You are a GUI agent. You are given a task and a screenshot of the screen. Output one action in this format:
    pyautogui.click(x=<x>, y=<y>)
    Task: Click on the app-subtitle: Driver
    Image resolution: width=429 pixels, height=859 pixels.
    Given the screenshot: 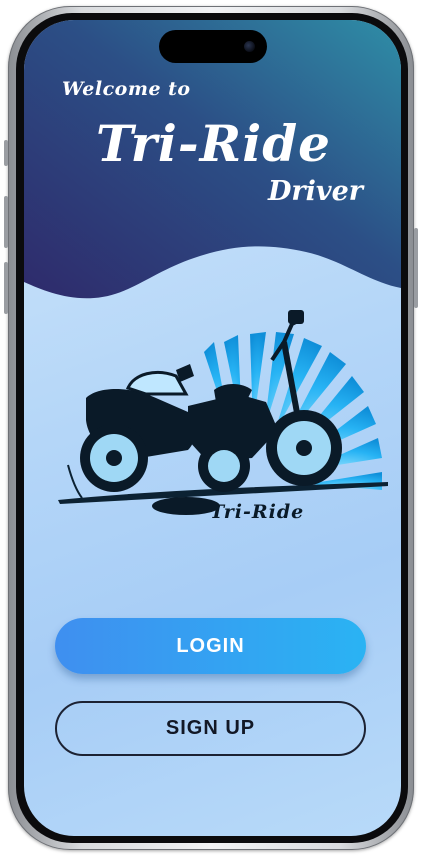 What is the action you would take?
    pyautogui.click(x=315, y=191)
    